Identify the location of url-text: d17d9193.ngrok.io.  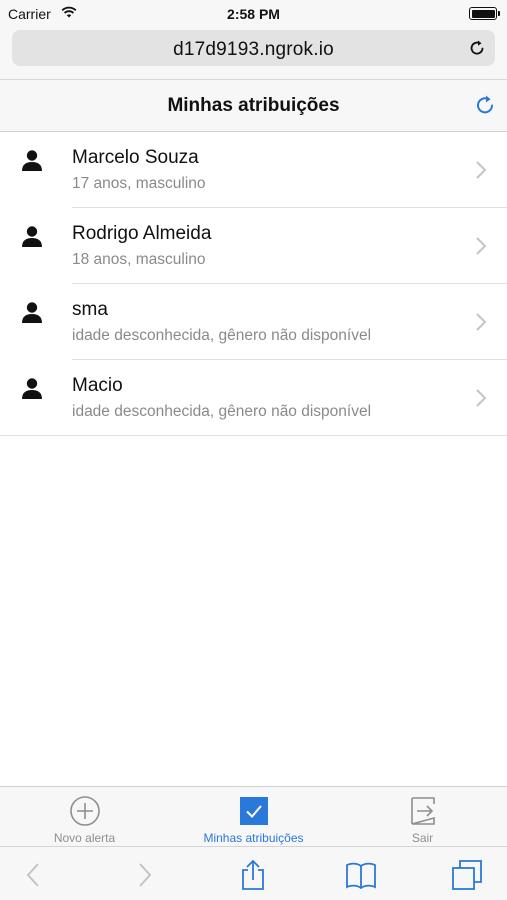
(253, 49).